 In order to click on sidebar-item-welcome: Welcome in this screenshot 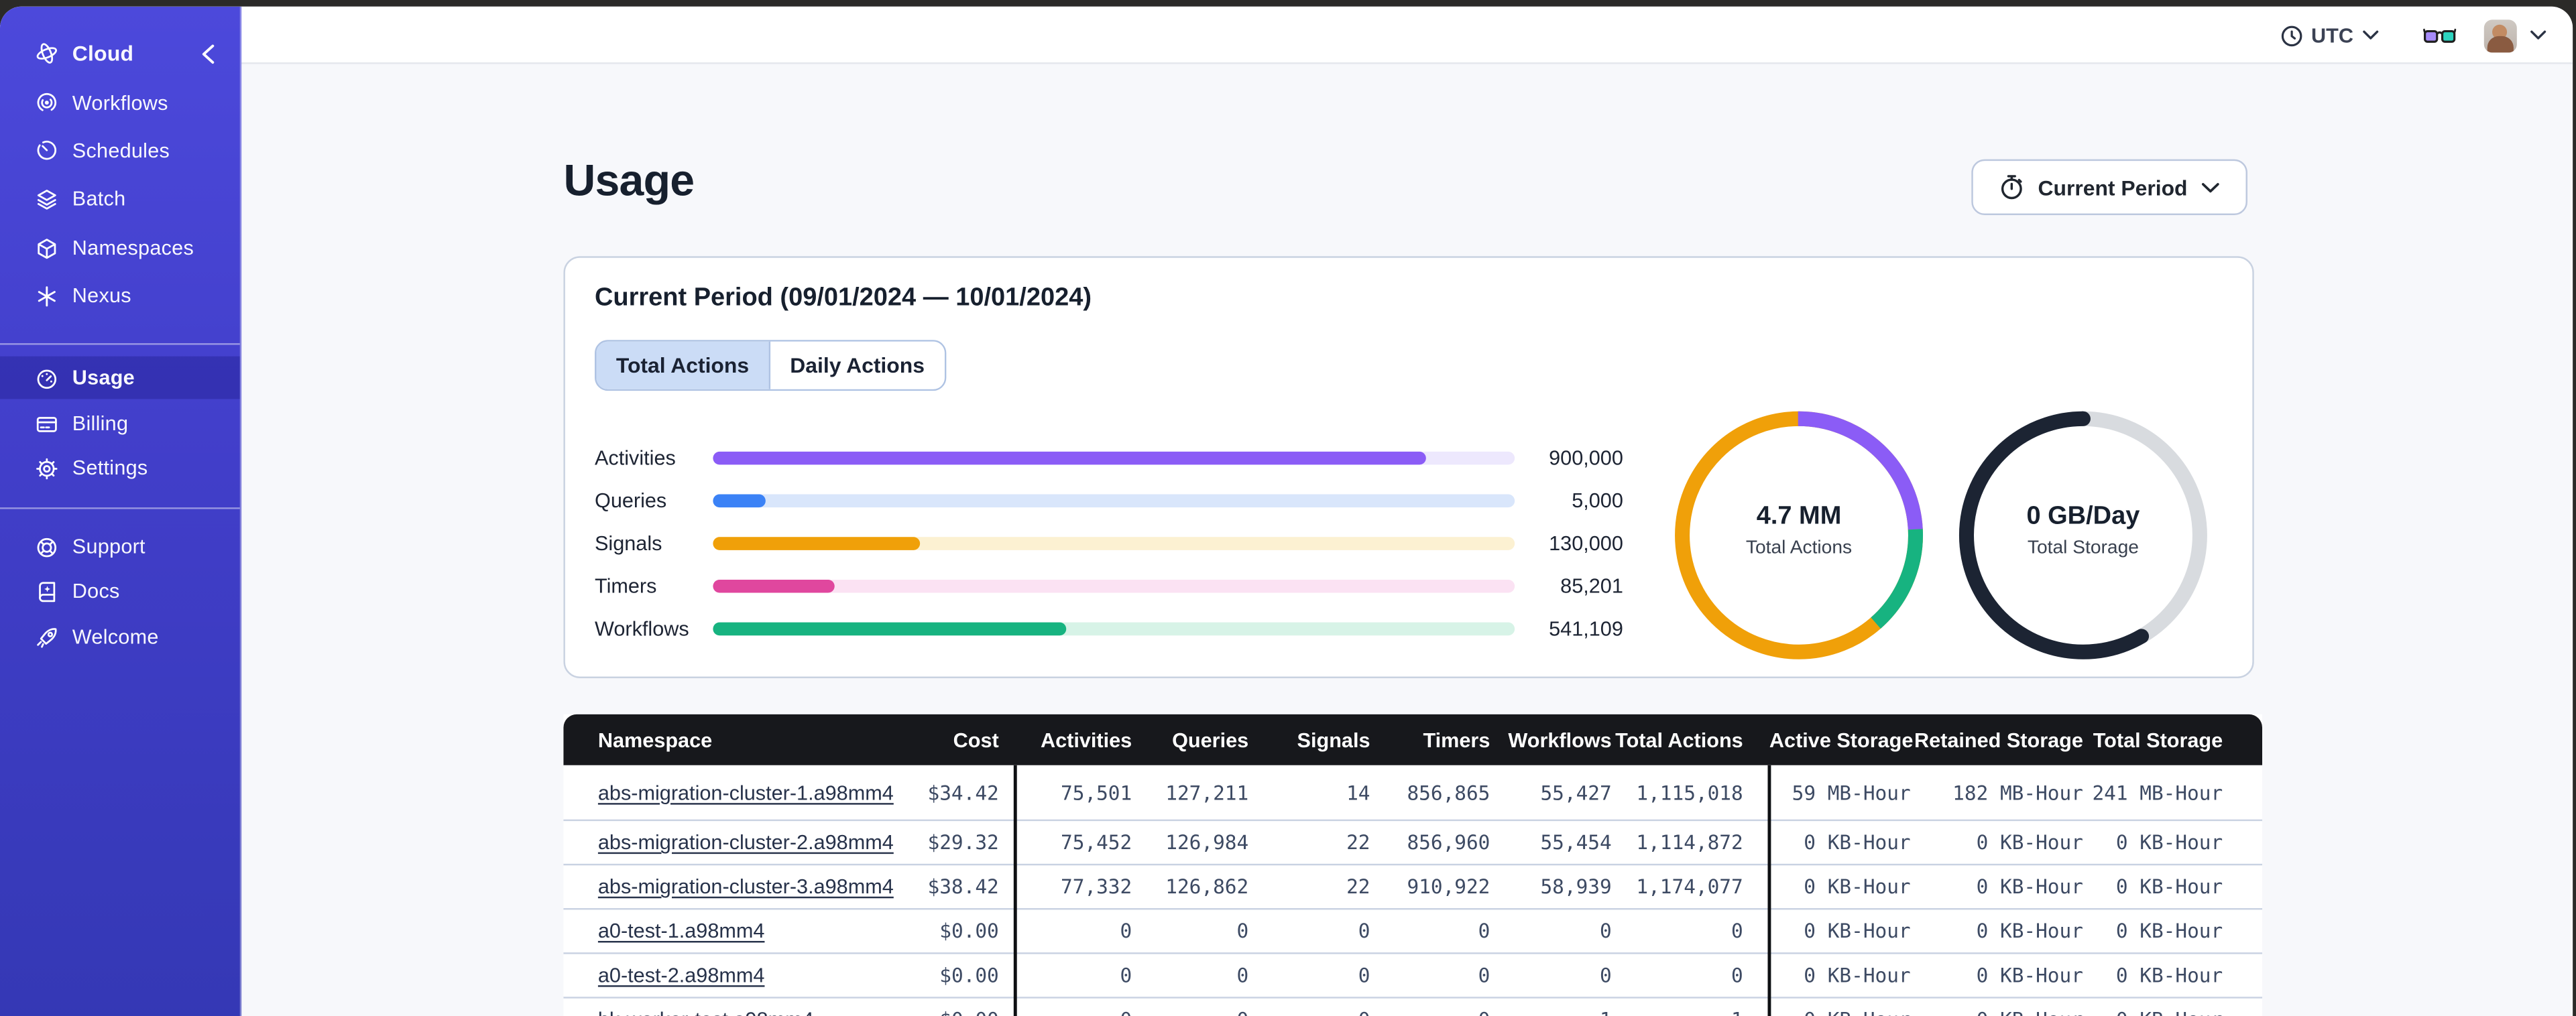, I will do `click(120, 637)`.